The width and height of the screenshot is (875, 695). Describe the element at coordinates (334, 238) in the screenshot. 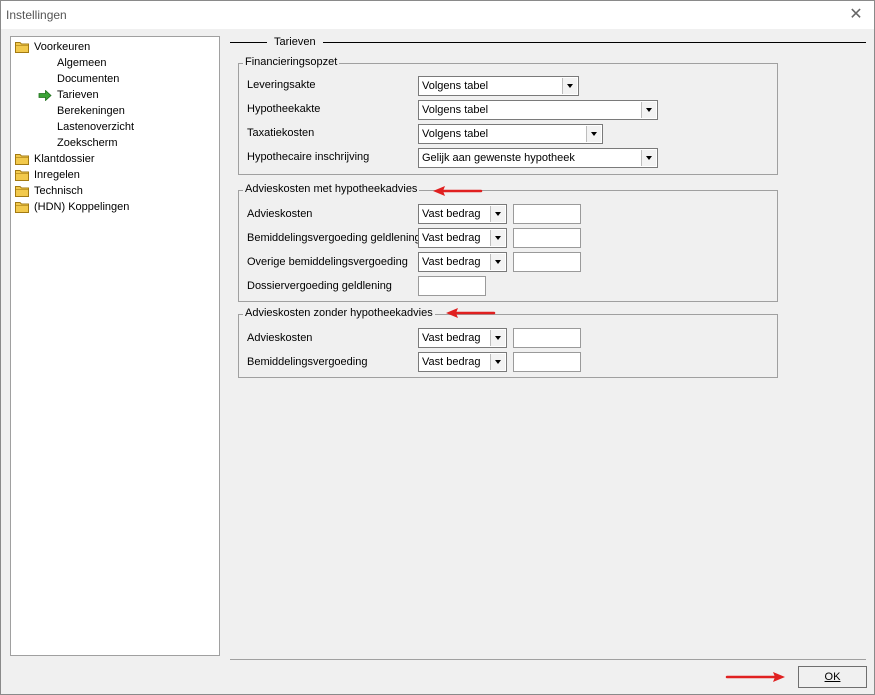

I see `bemiddelingsvergoeding-geldlening-label: Bemiddelingsvergoeding geldlening` at that location.